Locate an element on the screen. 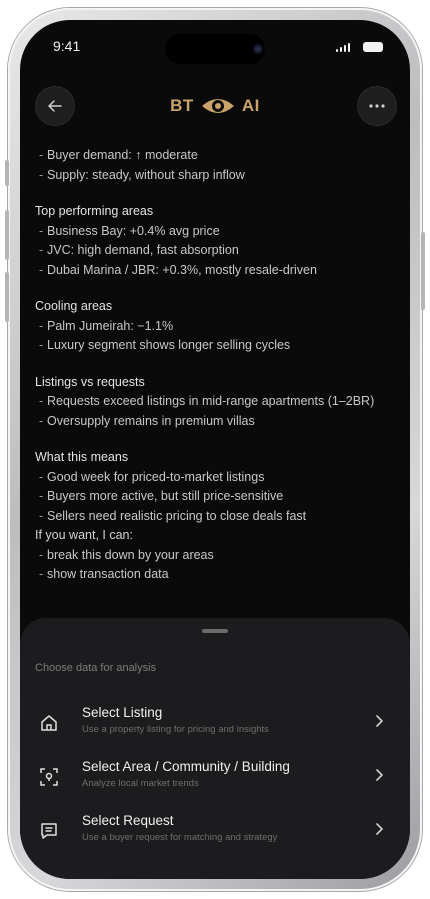  more-options-button is located at coordinates (377, 106).